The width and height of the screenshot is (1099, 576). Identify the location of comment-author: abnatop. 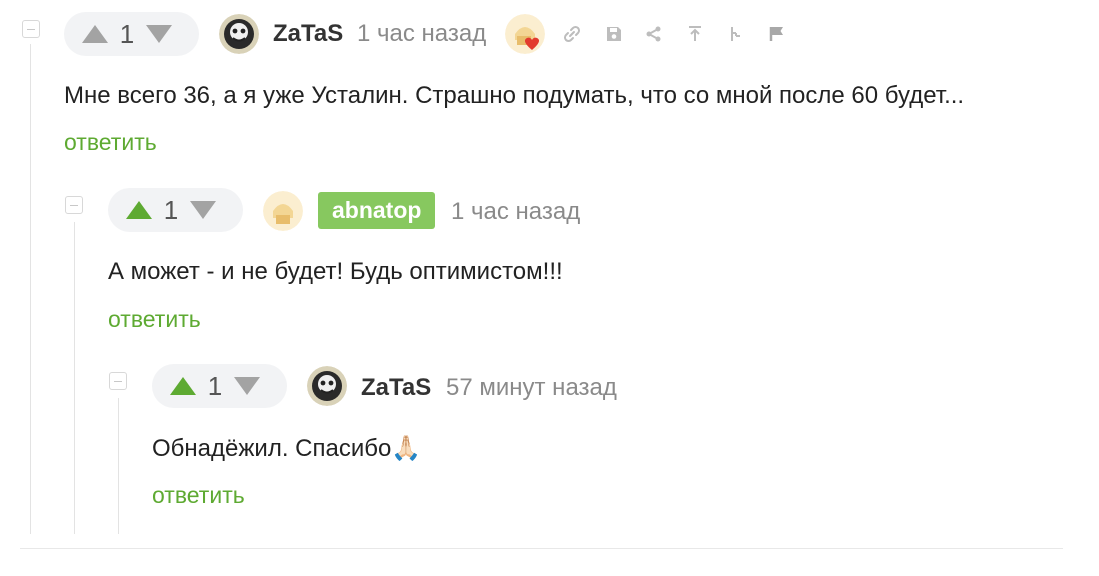
(377, 210).